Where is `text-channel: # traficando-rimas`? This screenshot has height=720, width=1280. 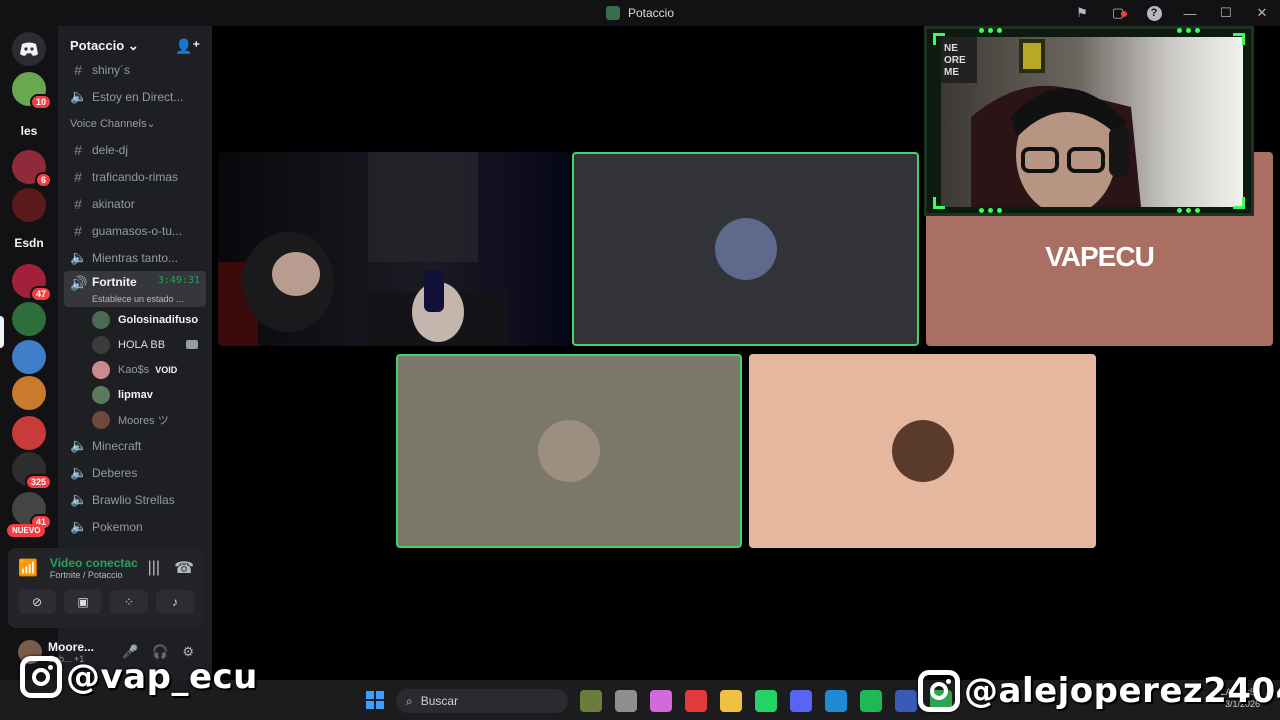
text-channel: # traficando-rimas is located at coordinates (135, 176).